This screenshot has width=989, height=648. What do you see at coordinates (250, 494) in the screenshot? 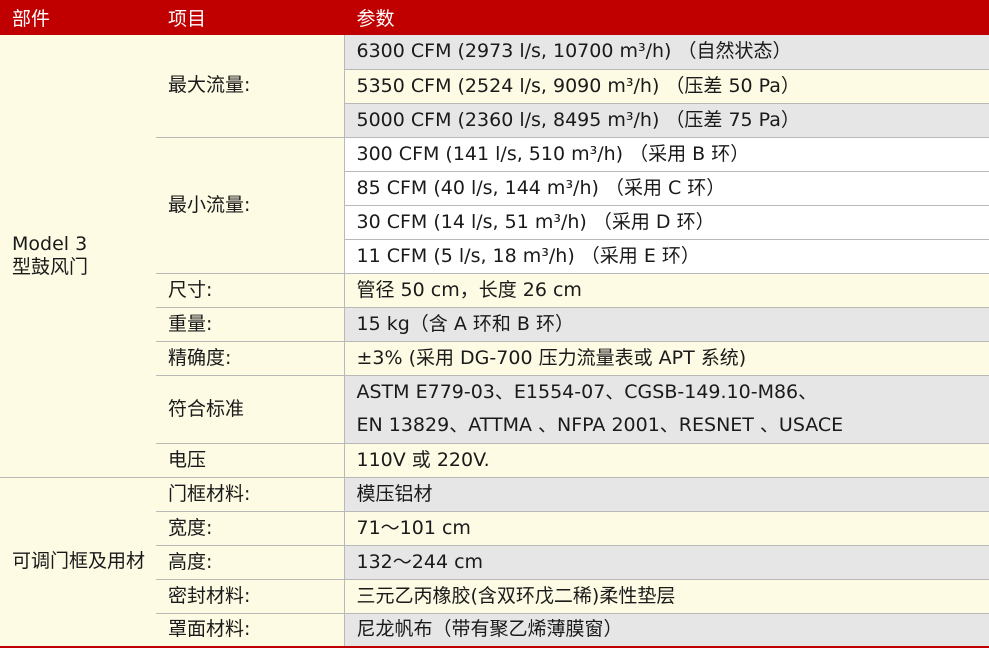
I see `item-frame-material: 门框材料:` at bounding box center [250, 494].